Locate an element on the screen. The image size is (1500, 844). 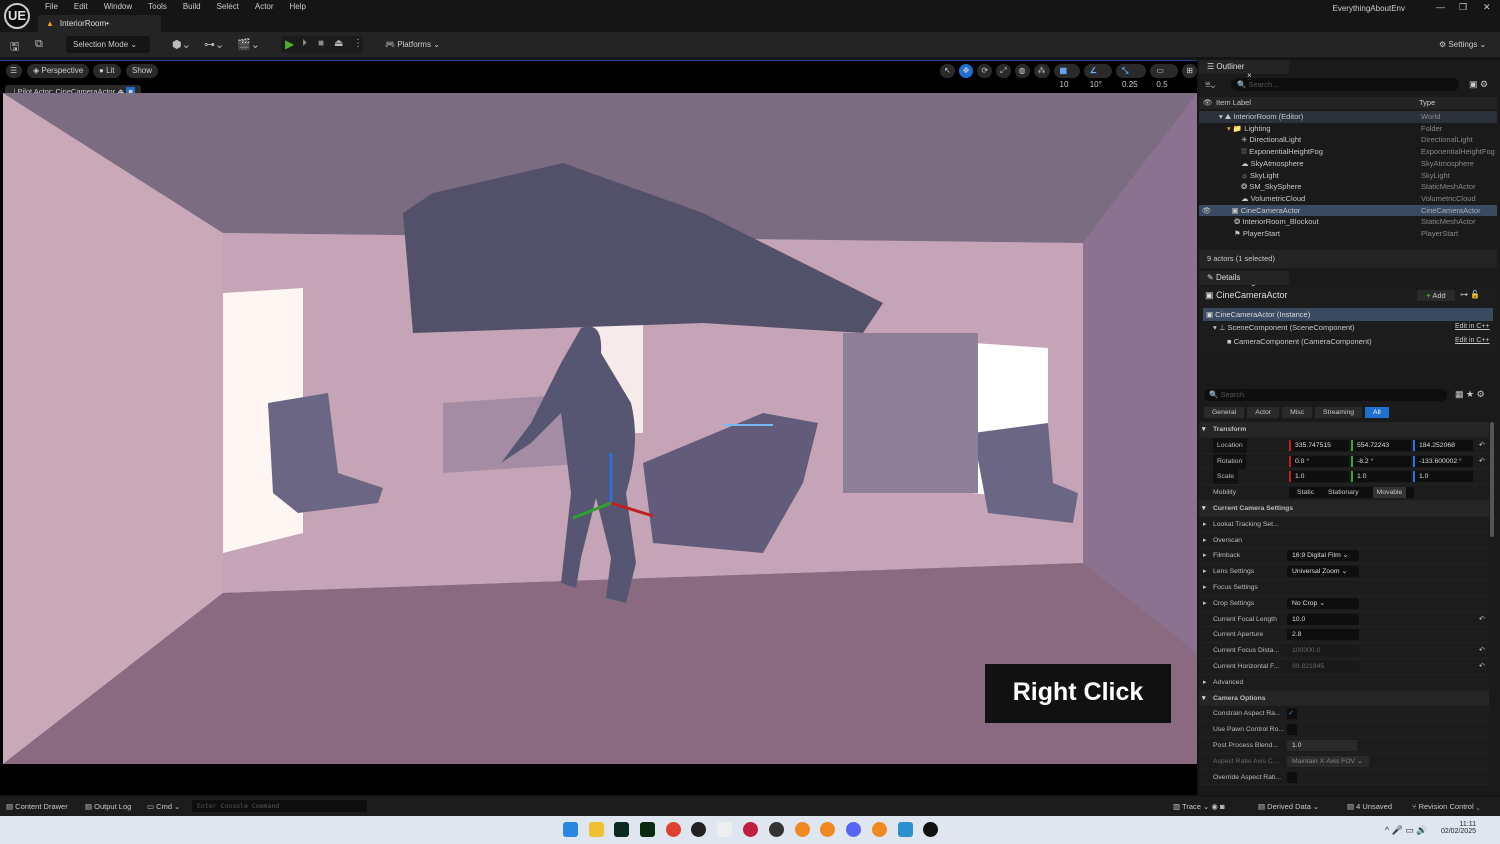
focal-length-input: 10.0 is located at coordinates (1323, 619).